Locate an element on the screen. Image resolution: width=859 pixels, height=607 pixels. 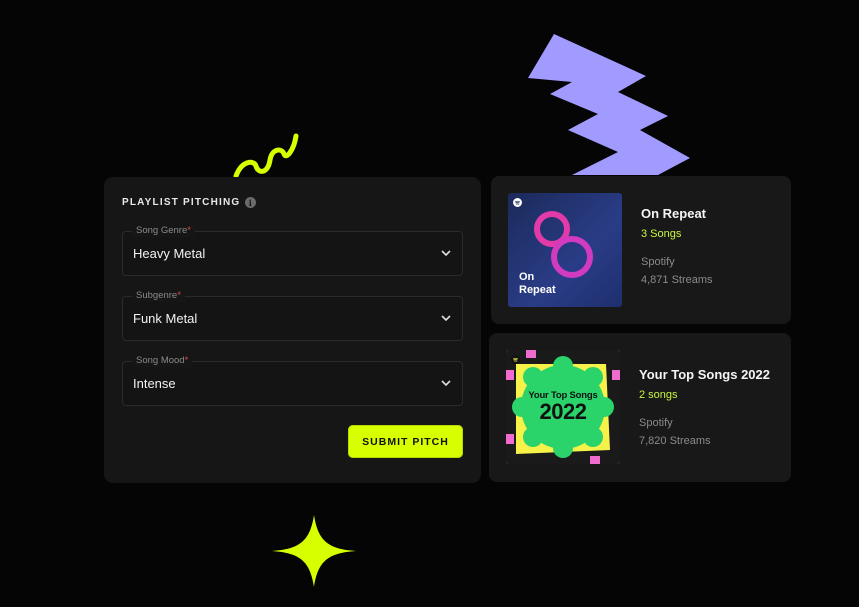
song-mood-label: Song Mood* is located at coordinates (162, 361).